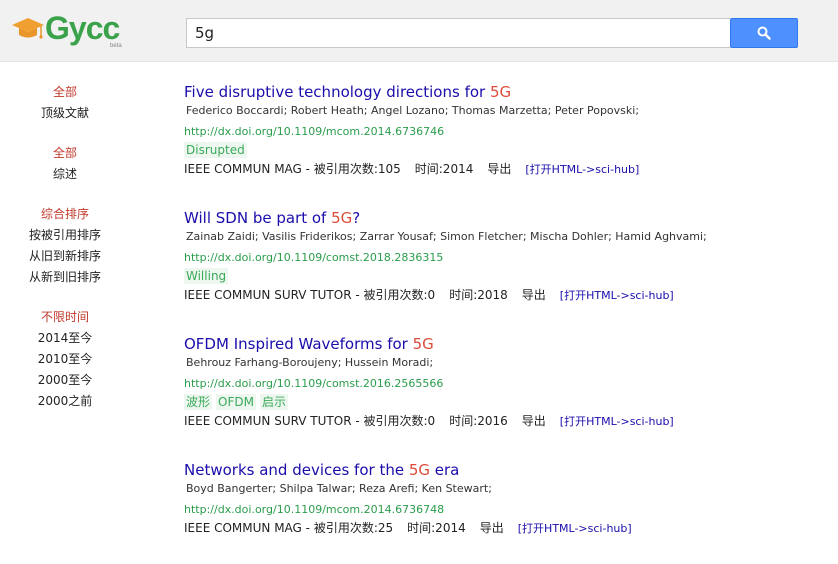  I want to click on sort-old-to-new: 从旧到新排序, so click(65, 256).